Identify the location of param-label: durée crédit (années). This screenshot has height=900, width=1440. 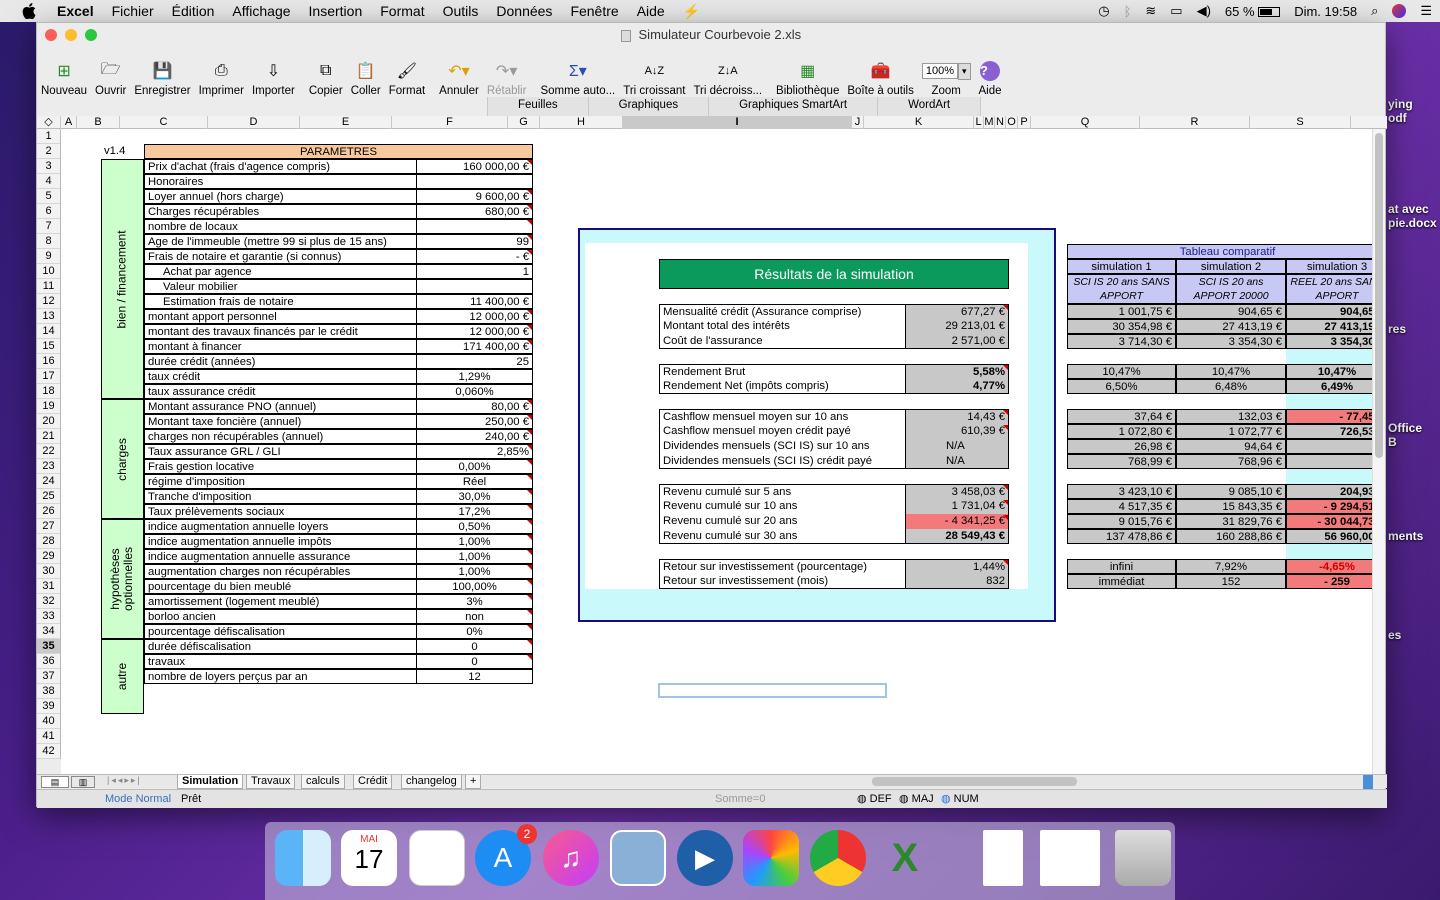
(280, 361).